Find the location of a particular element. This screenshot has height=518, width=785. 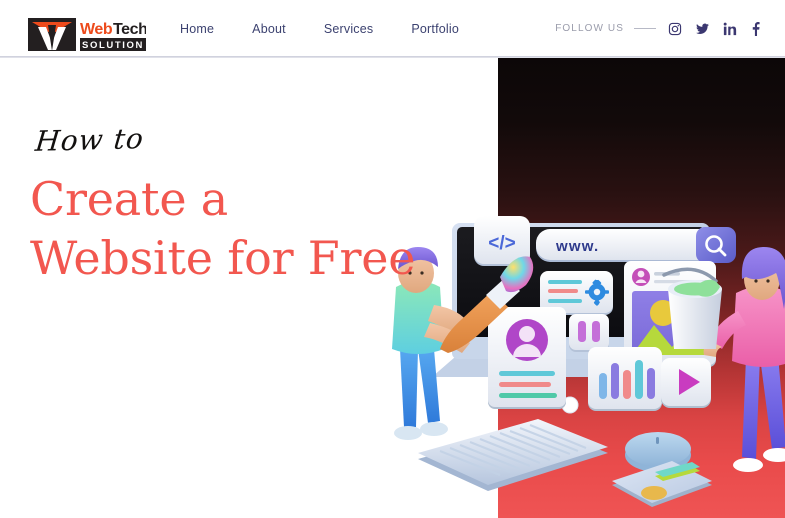

follow-us-divider is located at coordinates (645, 28).